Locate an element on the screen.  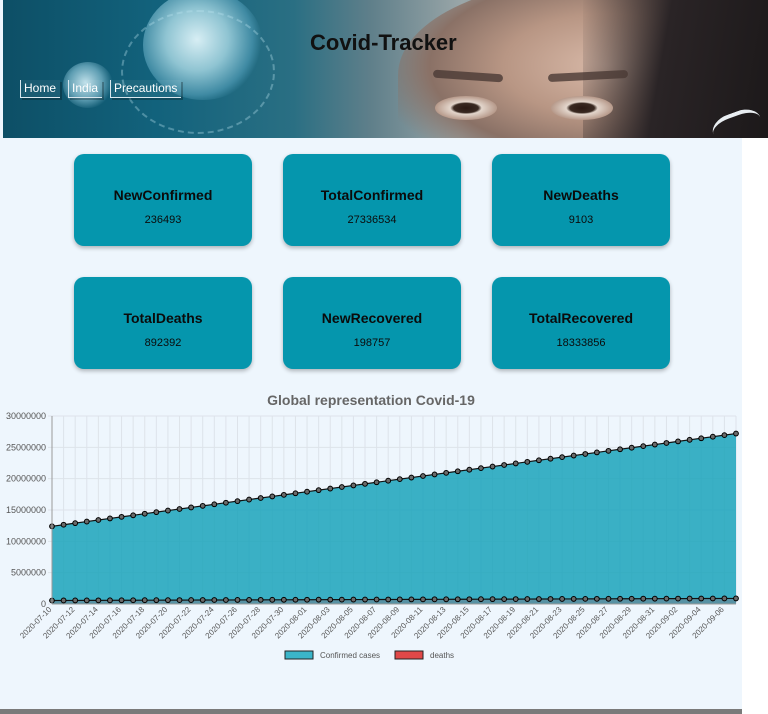
stat-card-total-confirmed: TotalConfirmed 27336534 is located at coordinates (372, 200).